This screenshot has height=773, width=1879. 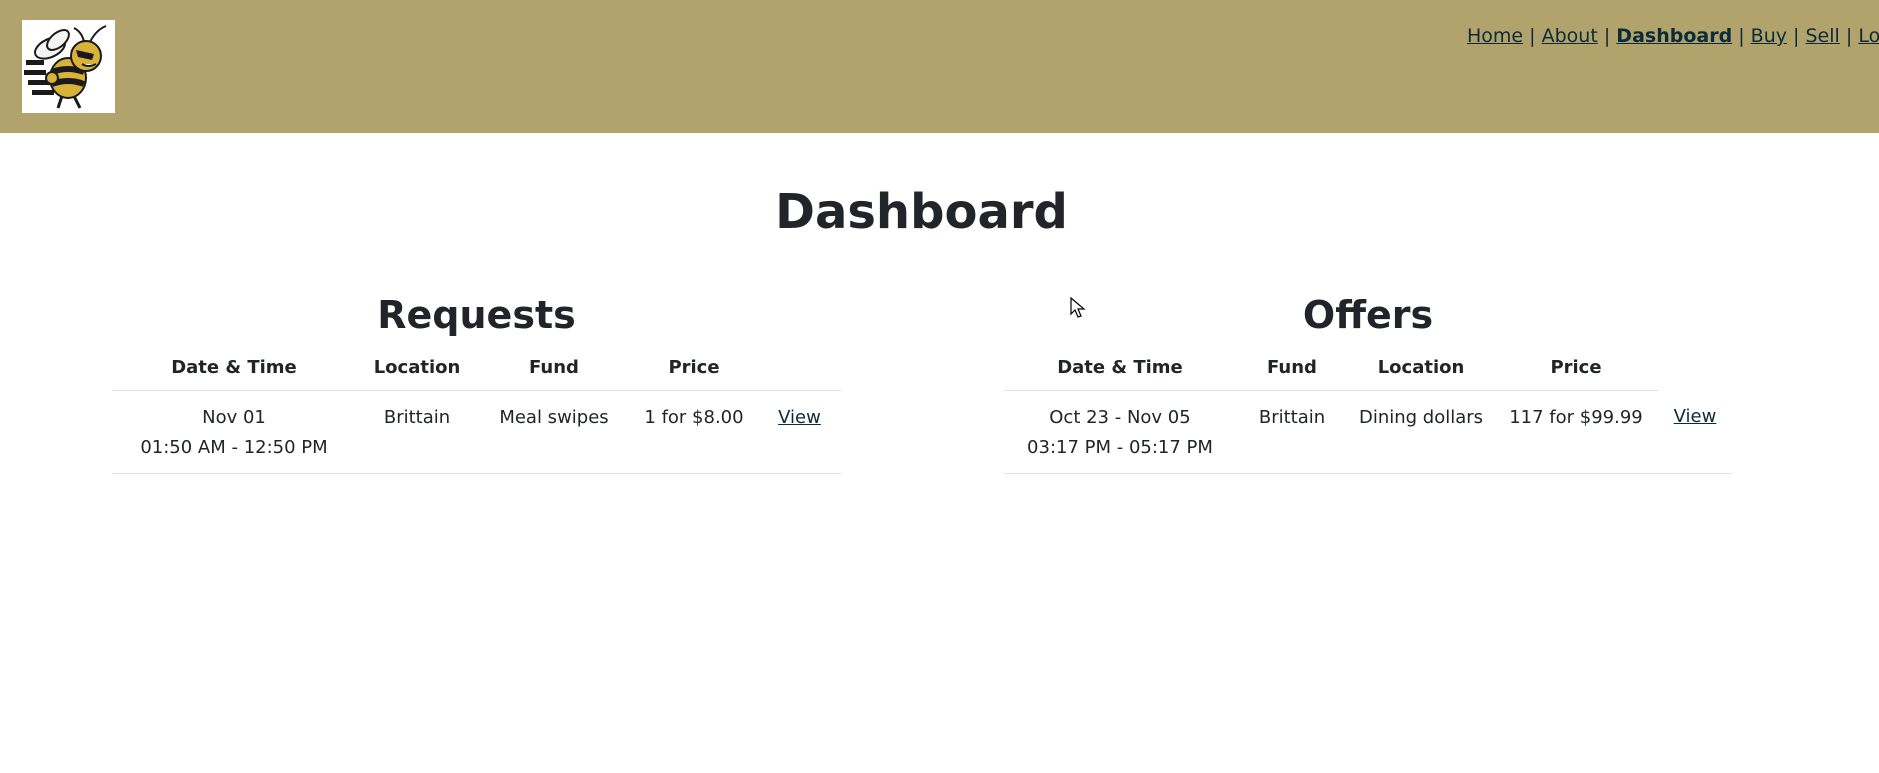 I want to click on offers-title: Offers, so click(x=1368, y=315).